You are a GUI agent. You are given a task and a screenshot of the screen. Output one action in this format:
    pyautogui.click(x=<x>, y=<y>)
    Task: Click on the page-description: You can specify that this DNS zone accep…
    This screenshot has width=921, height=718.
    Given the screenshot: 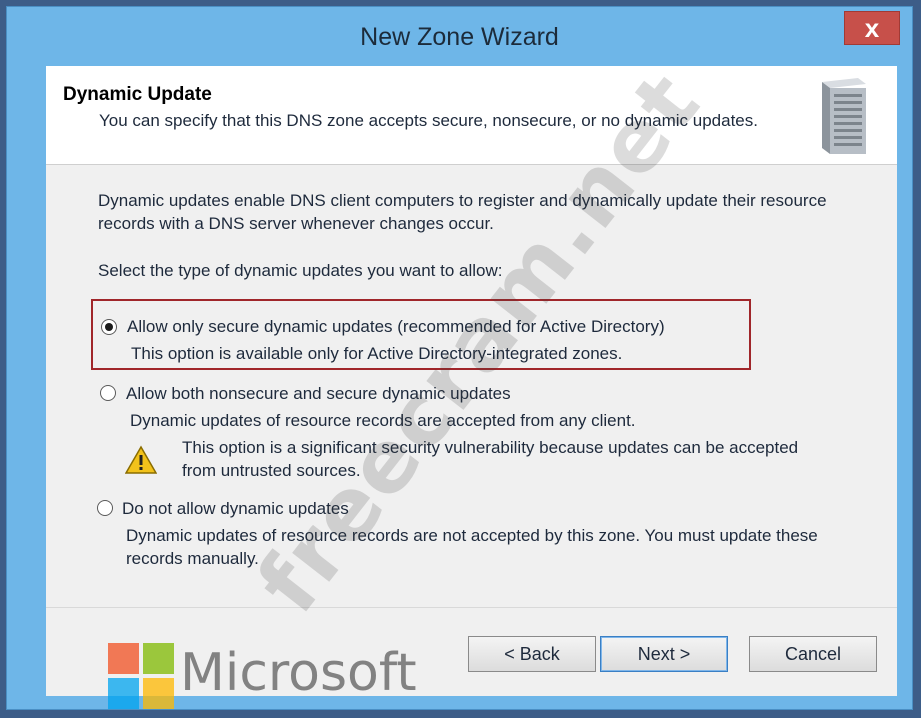 What is the action you would take?
    pyautogui.click(x=428, y=120)
    